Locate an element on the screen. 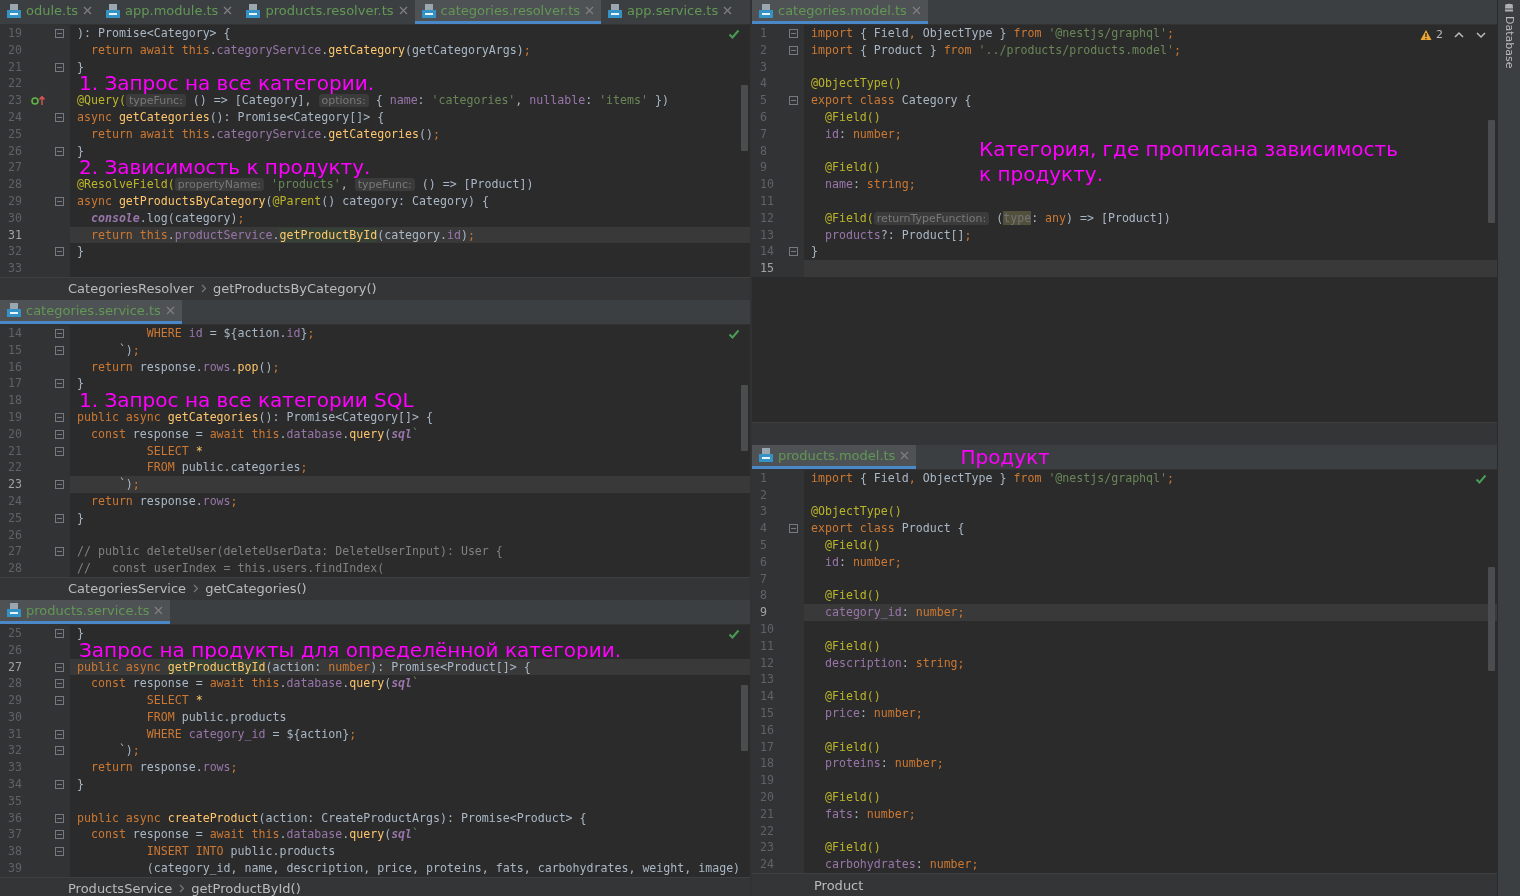 The image size is (1520, 896). editor-tab: products.service.ts is located at coordinates (85, 611).